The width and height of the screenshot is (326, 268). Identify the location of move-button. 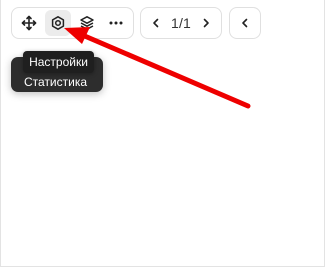
(29, 23).